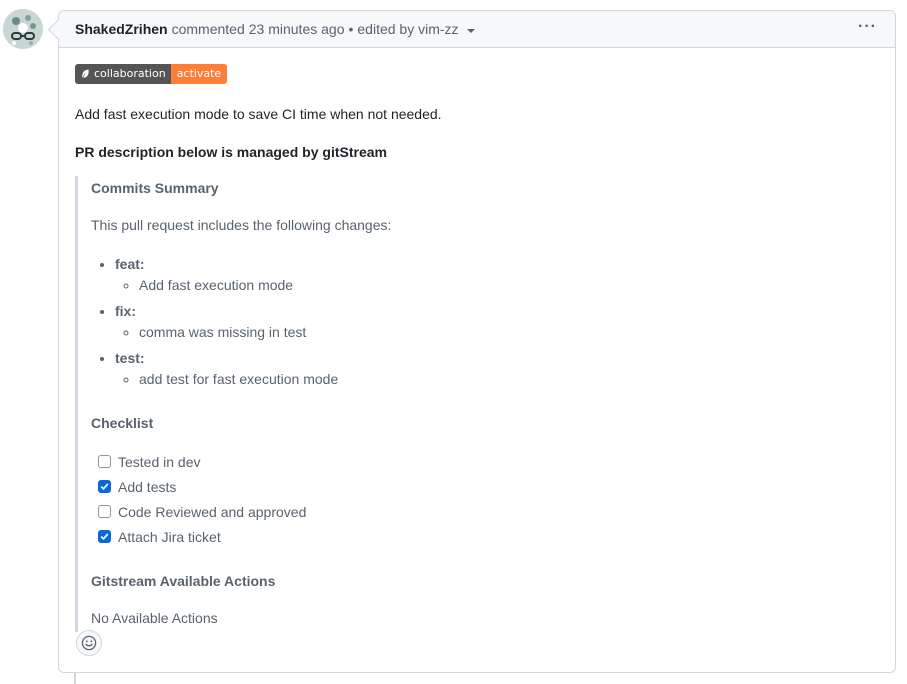  What do you see at coordinates (509, 379) in the screenshot?
I see `list-item: add test for fast execution mode` at bounding box center [509, 379].